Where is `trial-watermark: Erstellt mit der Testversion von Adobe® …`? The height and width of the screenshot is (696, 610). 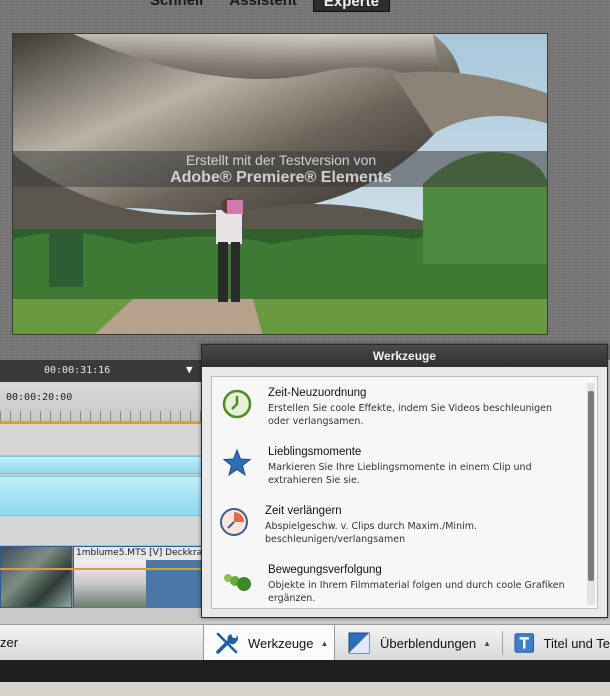
trial-watermark: Erstellt mit der Testversion von Adobe® … is located at coordinates (280, 169).